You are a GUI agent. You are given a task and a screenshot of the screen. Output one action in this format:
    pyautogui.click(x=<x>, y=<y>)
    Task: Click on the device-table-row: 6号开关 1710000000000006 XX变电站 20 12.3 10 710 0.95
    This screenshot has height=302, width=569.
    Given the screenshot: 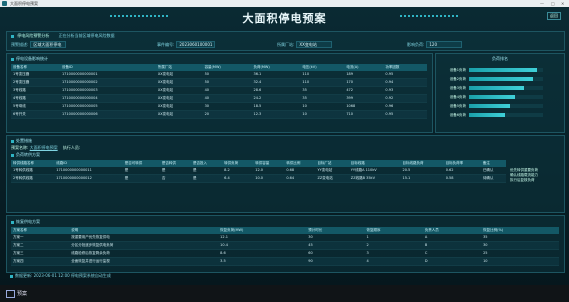 What is the action you would take?
    pyautogui.click(x=219, y=114)
    